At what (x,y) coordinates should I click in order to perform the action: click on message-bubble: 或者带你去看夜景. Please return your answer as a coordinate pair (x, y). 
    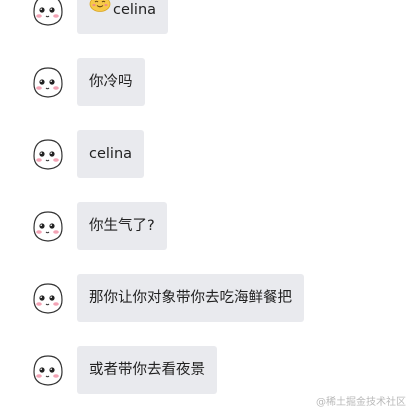
    Looking at the image, I should click on (147, 370).